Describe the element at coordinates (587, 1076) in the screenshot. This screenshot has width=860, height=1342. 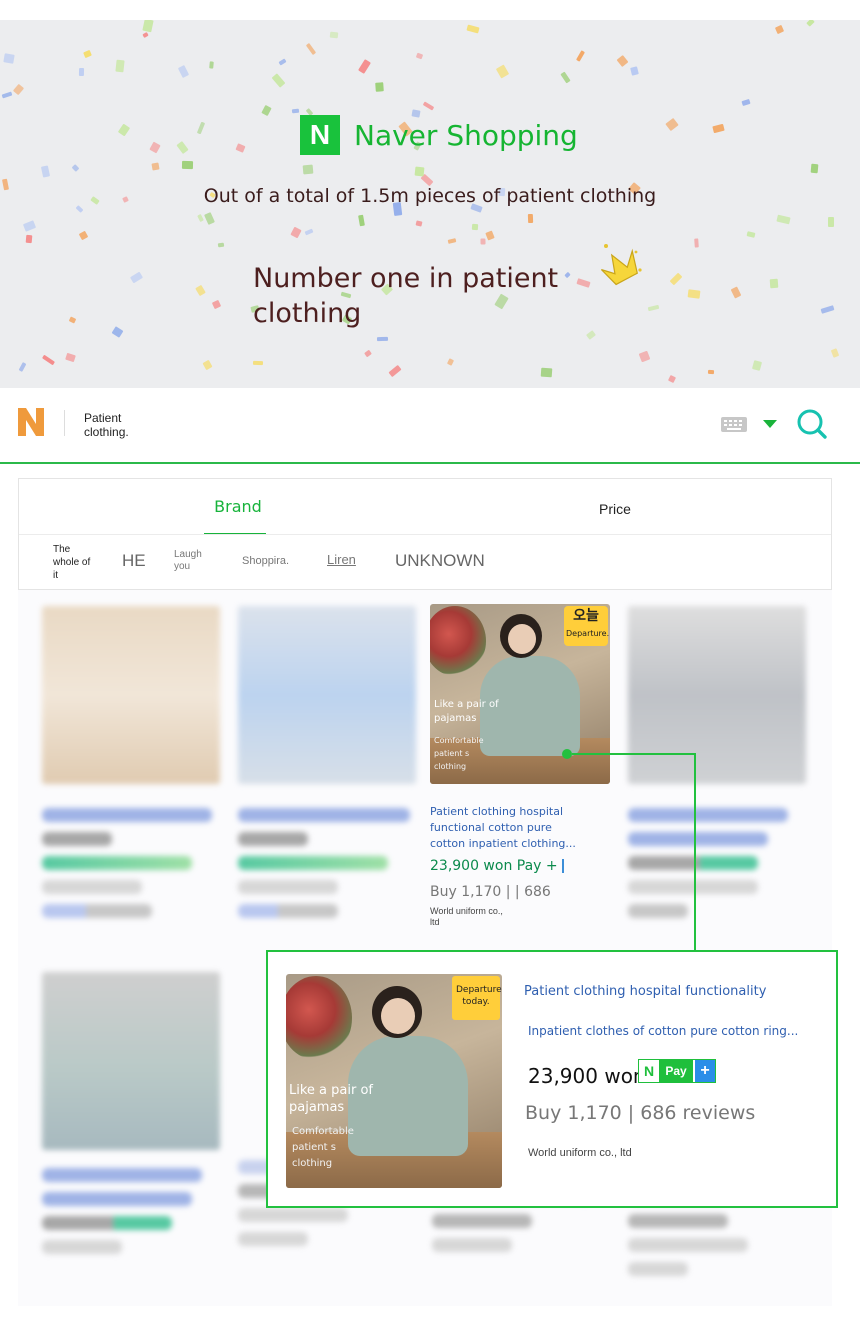
I see `callout-price: 23,900 won` at that location.